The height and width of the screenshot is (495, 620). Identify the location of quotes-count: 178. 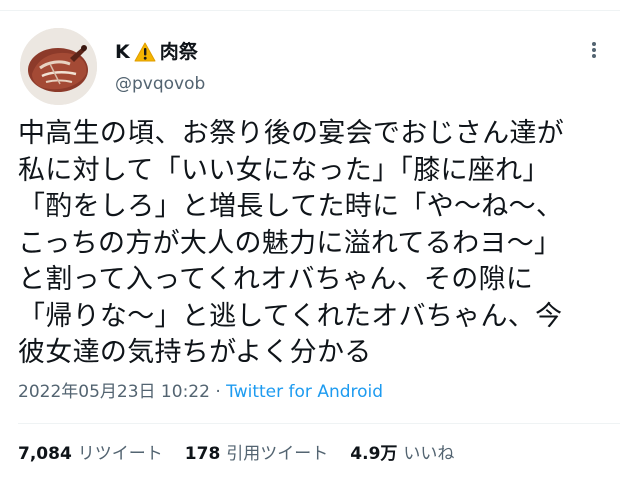
(202, 454).